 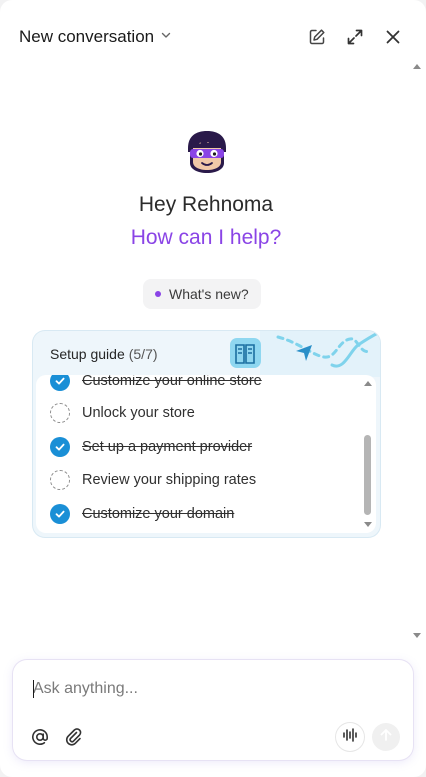 What do you see at coordinates (172, 382) in the screenshot?
I see `setup-task-label: Customize your online store` at bounding box center [172, 382].